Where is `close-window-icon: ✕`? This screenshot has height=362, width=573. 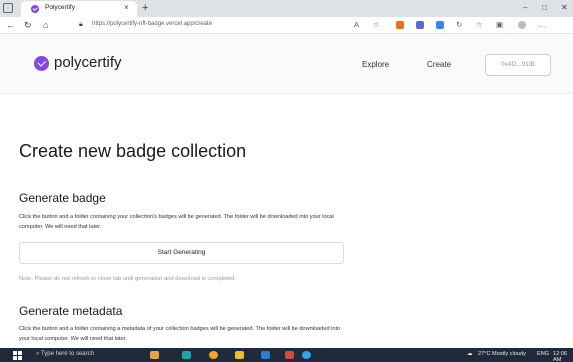
close-window-icon: ✕ is located at coordinates (564, 8).